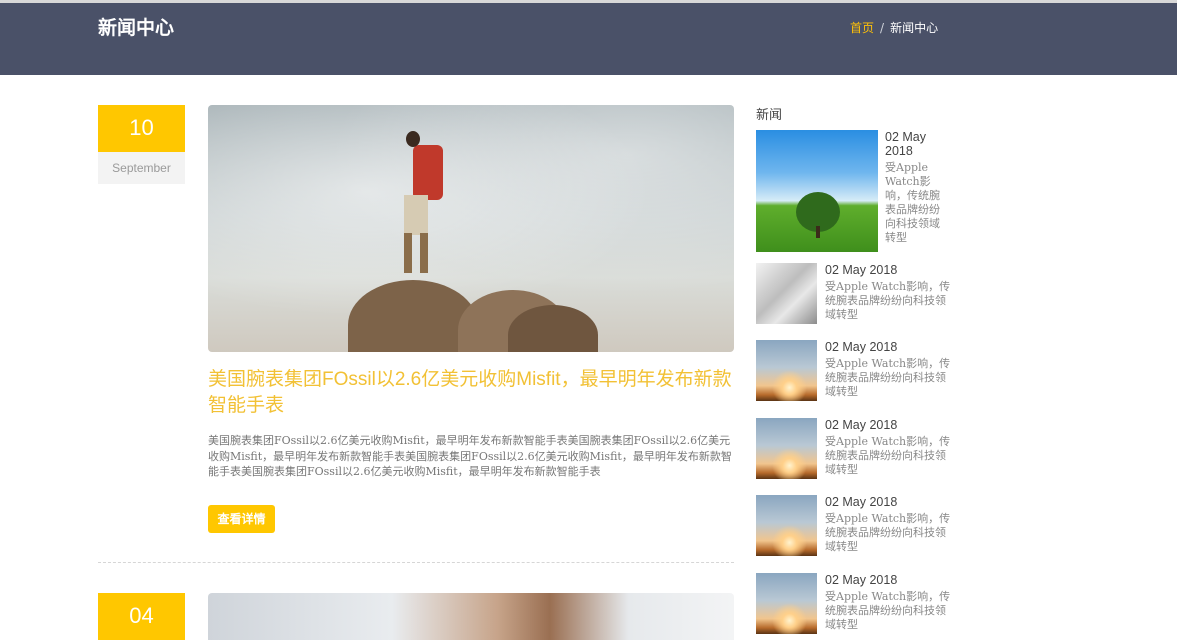 Image resolution: width=1177 pixels, height=640 pixels. What do you see at coordinates (471, 616) in the screenshot?
I see `post-image-woman` at bounding box center [471, 616].